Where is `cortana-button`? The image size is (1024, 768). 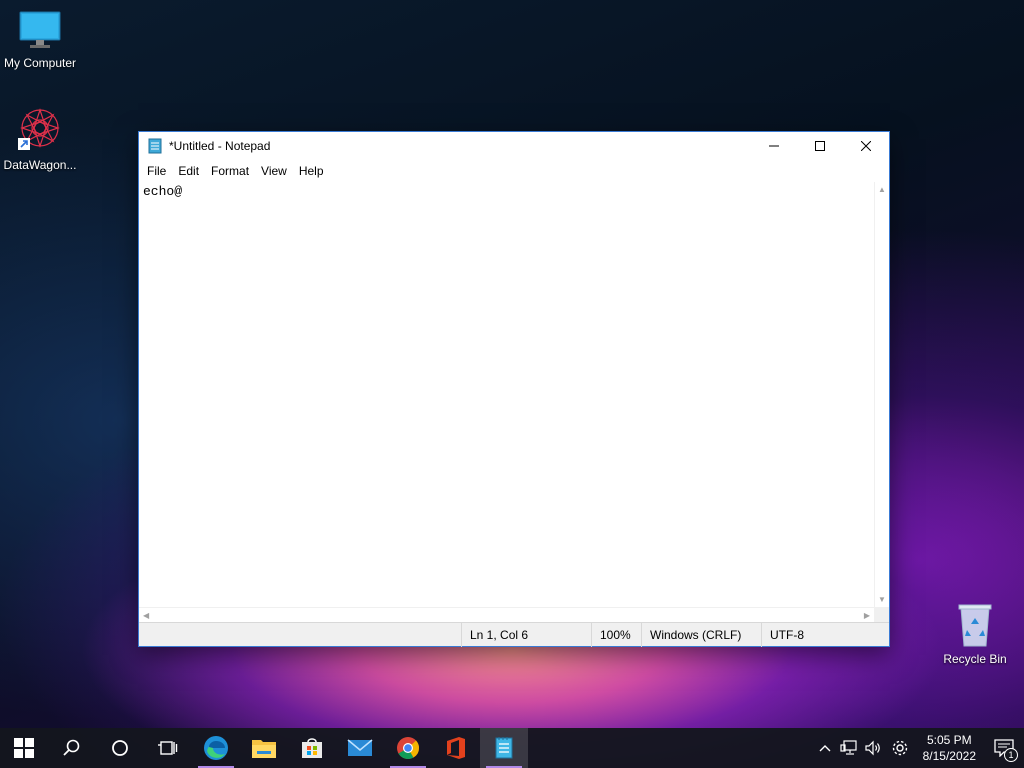
cortana-button is located at coordinates (120, 748).